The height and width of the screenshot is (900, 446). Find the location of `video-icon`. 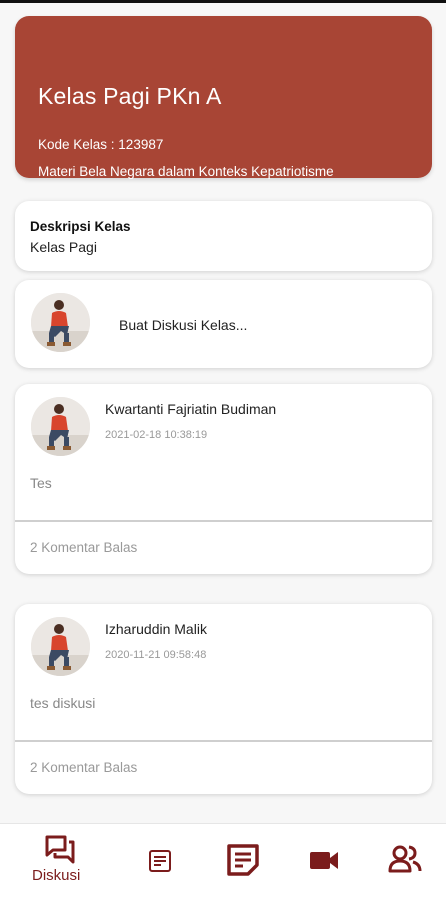

video-icon is located at coordinates (324, 860).